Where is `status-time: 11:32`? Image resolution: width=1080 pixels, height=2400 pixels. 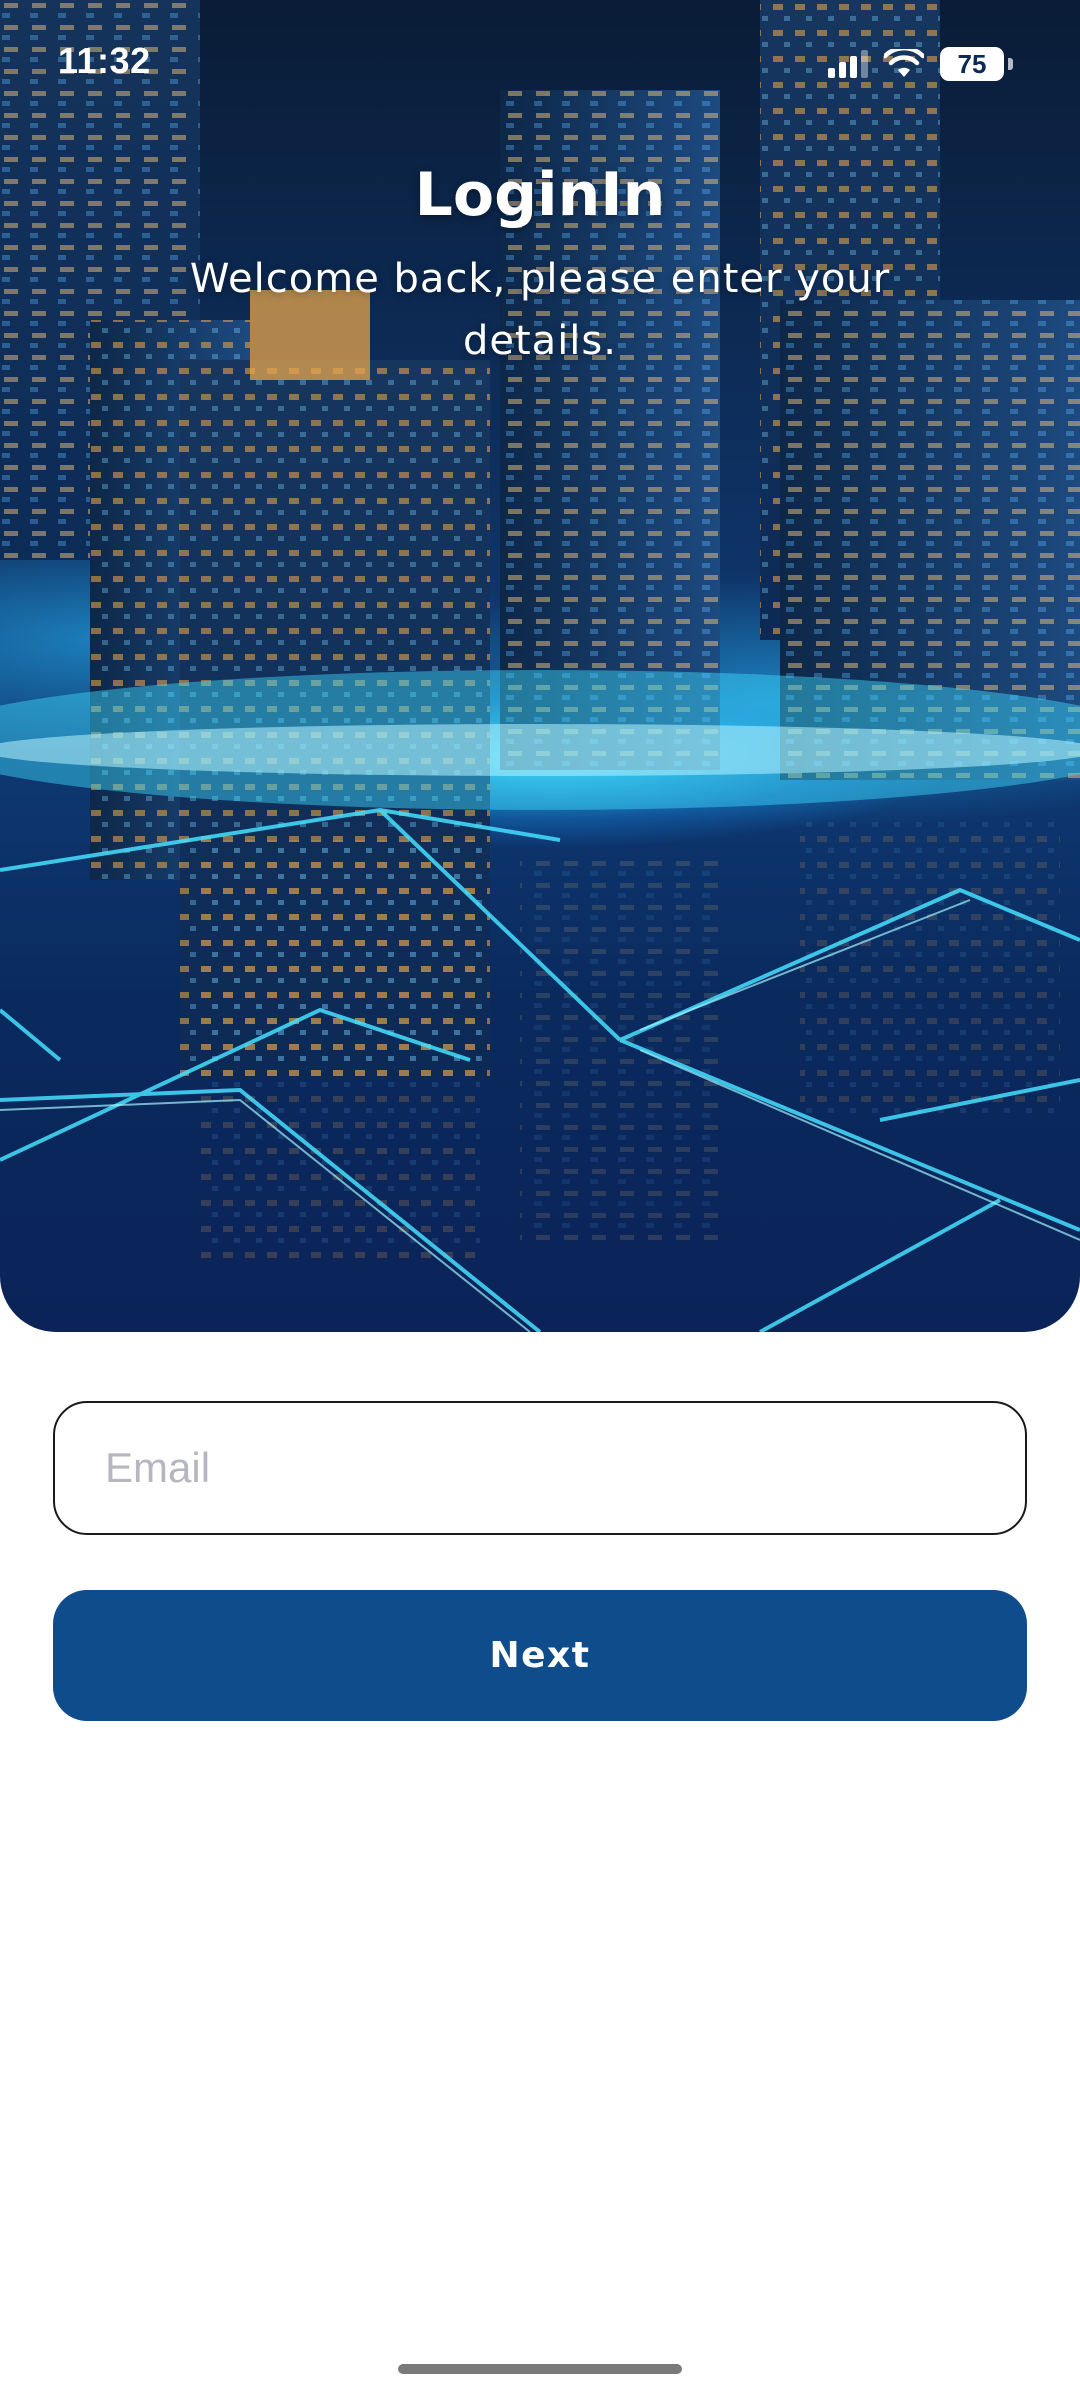
status-time: 11:32 is located at coordinates (104, 60).